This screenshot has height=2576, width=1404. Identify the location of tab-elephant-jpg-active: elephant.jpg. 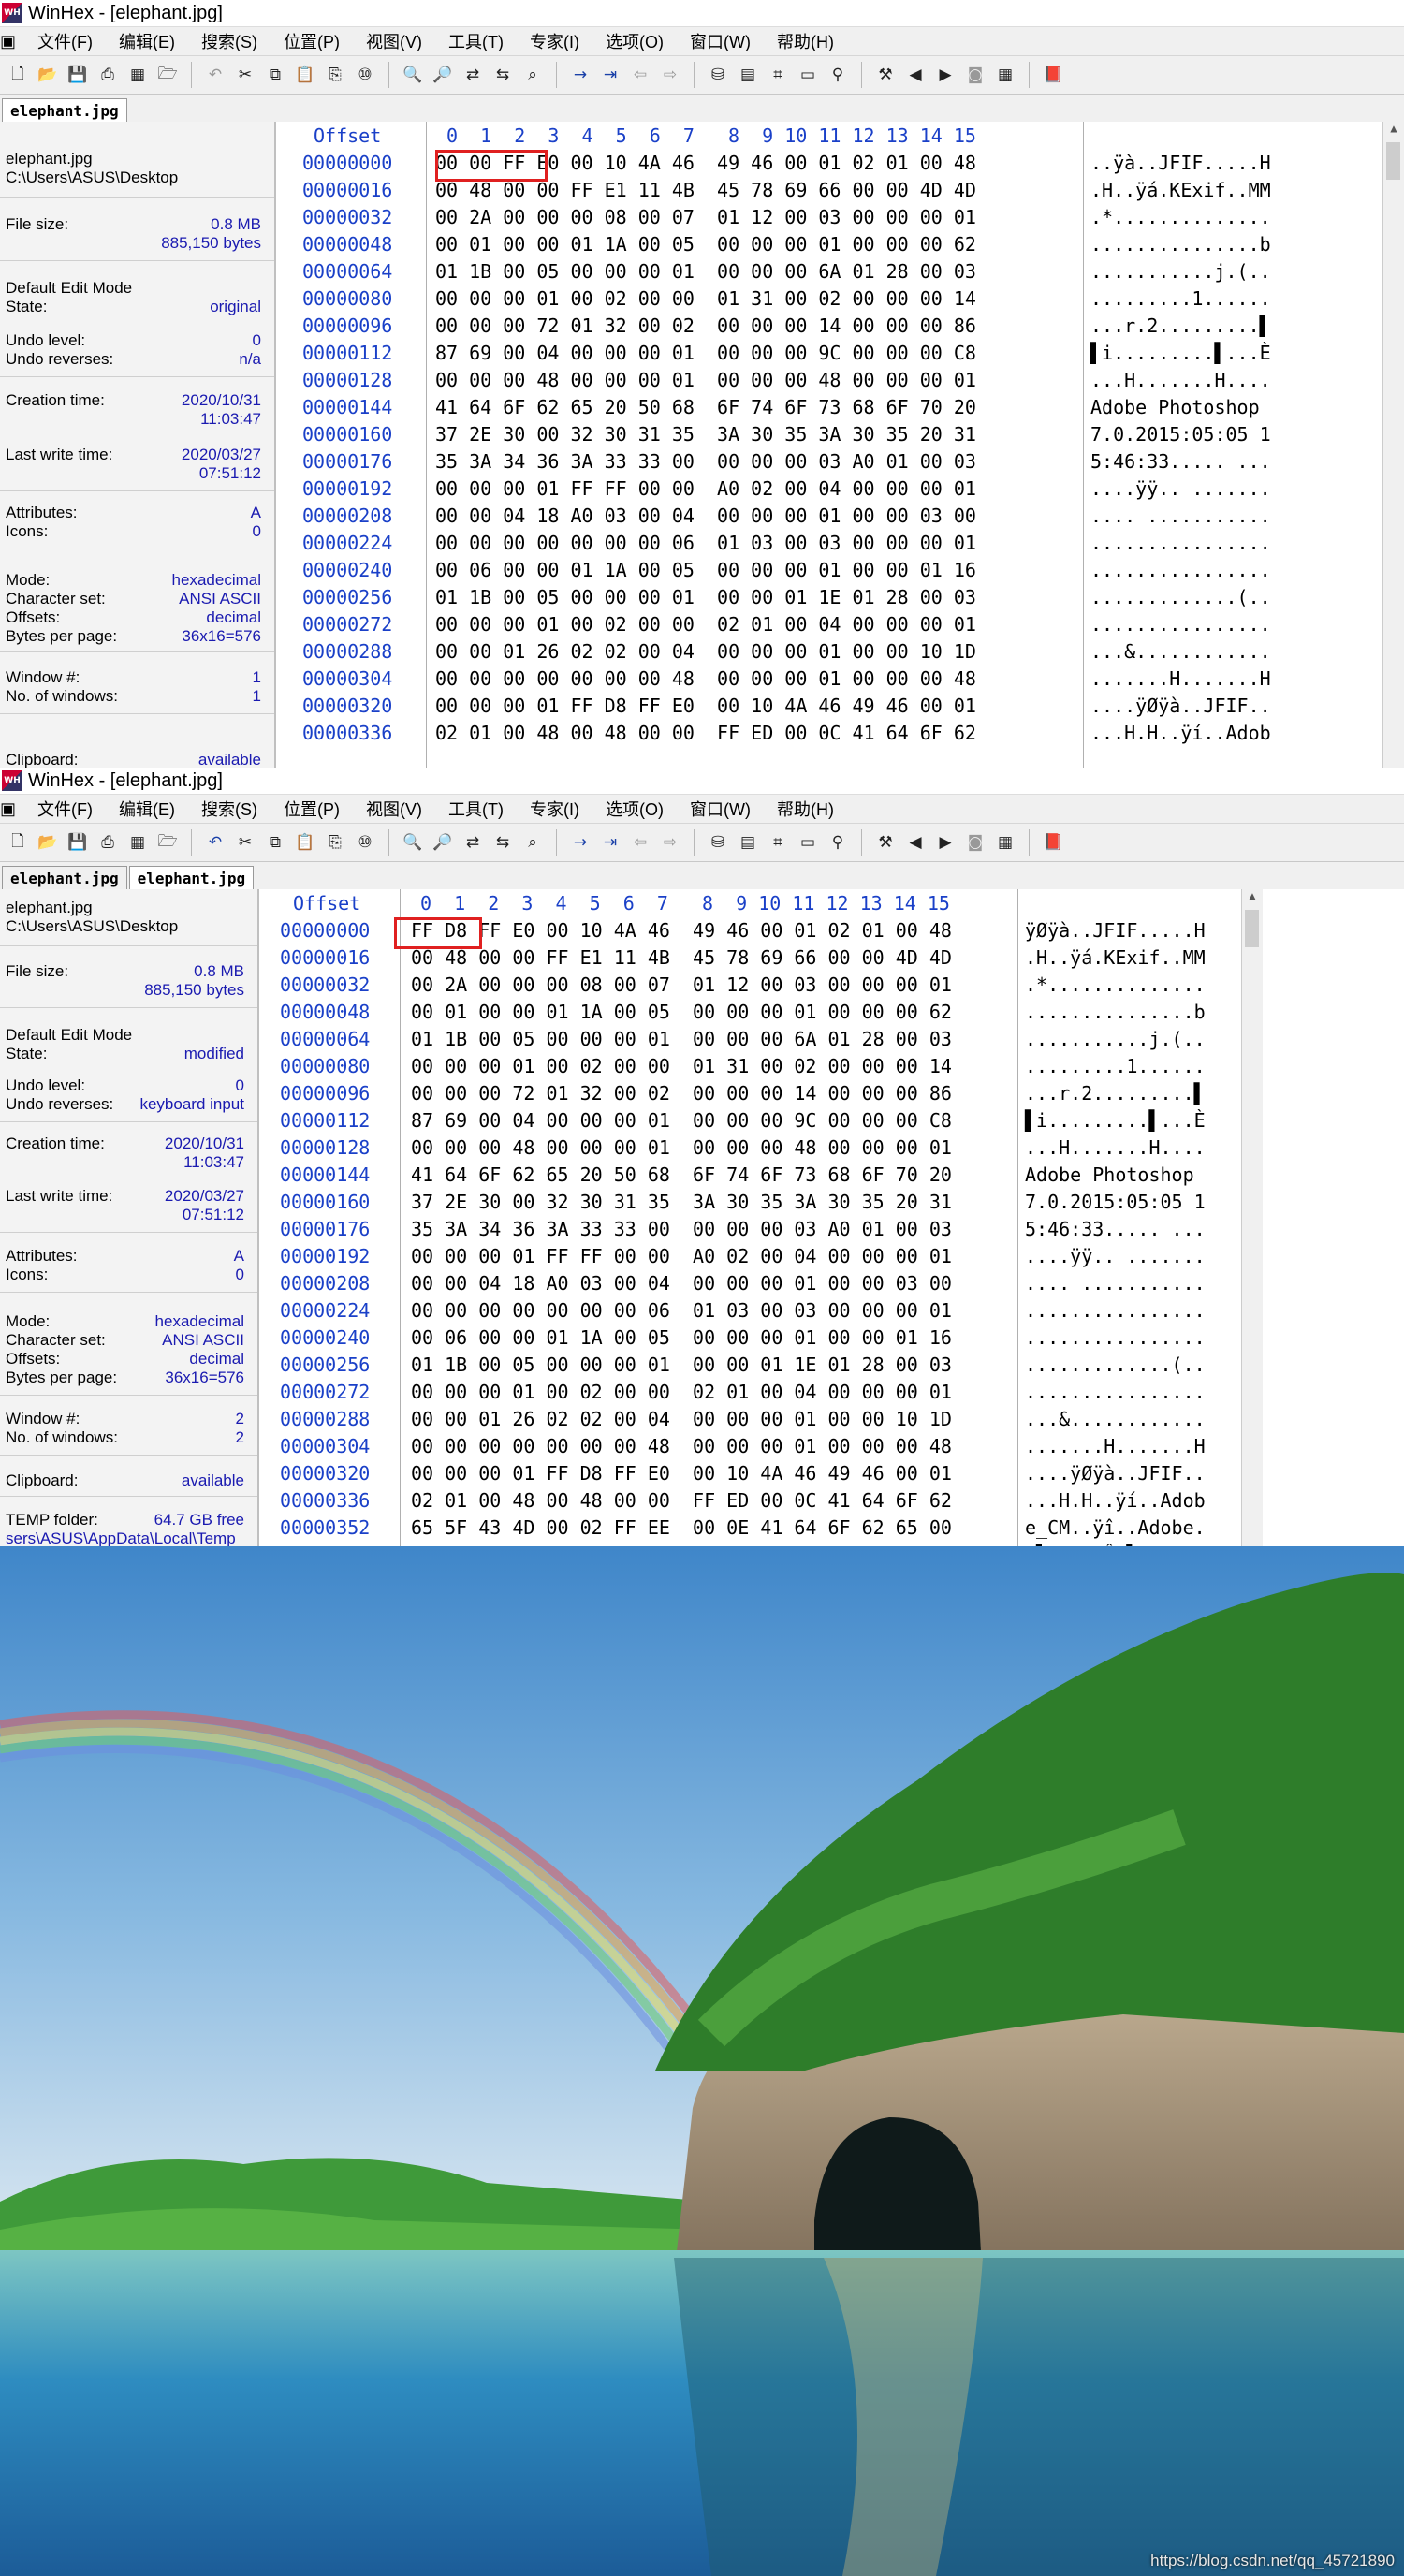
(191, 878).